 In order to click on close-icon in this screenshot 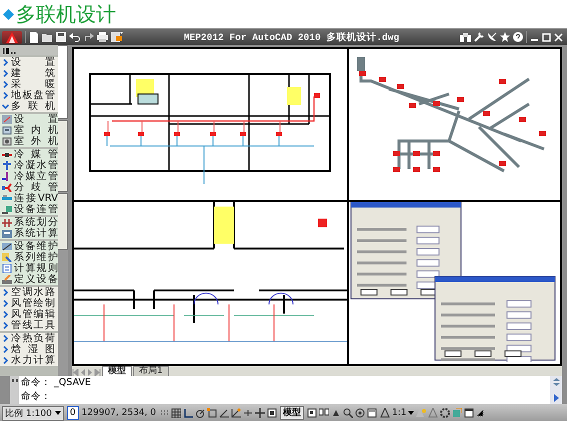, I will do `click(558, 37)`.